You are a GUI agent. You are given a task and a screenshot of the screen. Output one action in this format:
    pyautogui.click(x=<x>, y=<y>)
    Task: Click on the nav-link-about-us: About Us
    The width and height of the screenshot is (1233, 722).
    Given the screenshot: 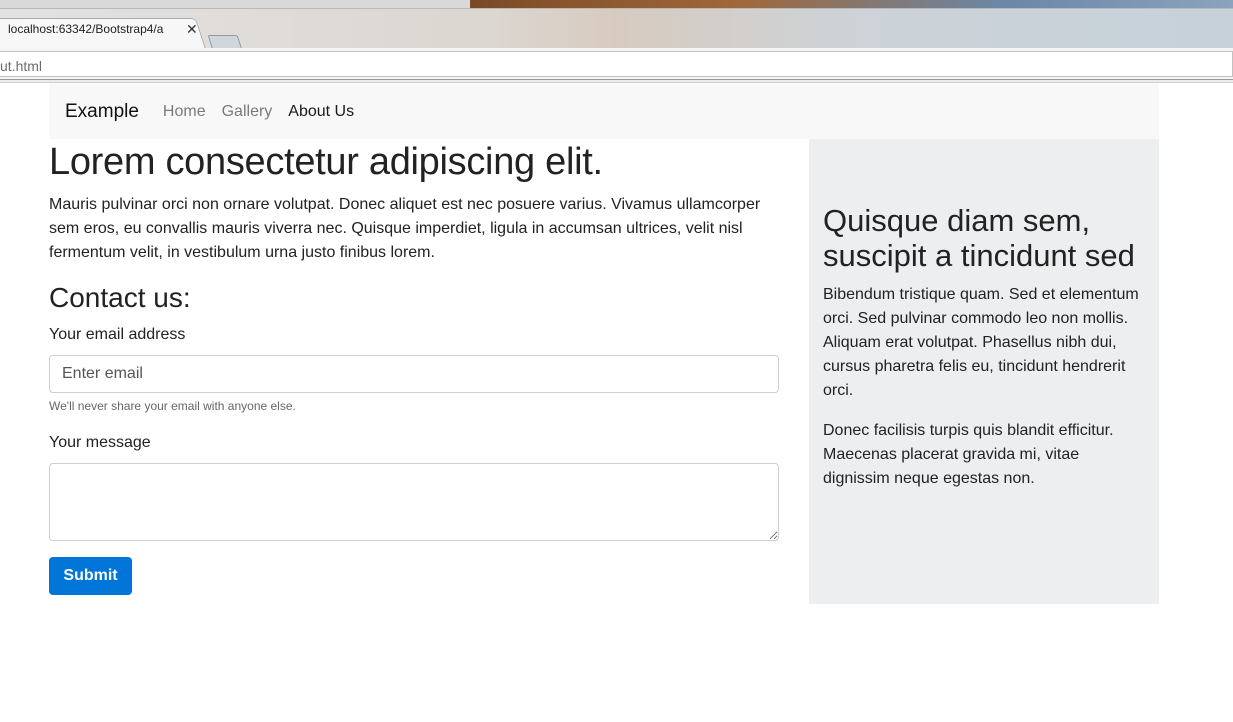 What is the action you would take?
    pyautogui.click(x=321, y=112)
    